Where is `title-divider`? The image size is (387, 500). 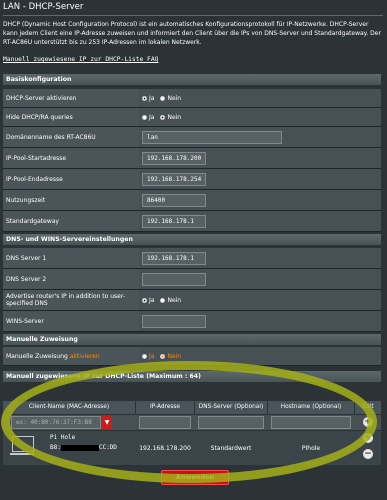
title-divider is located at coordinates (193, 15).